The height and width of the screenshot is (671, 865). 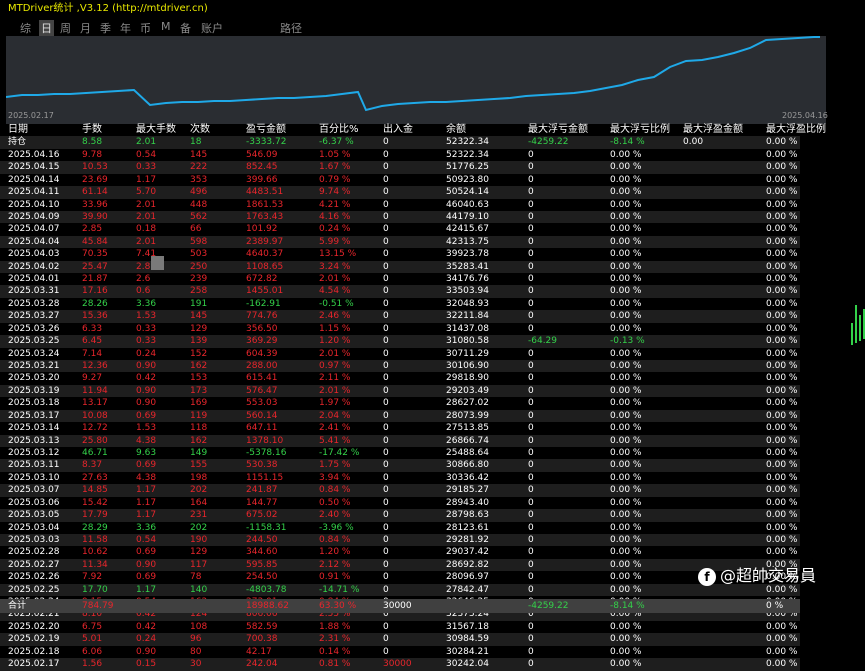 What do you see at coordinates (265, 440) in the screenshot?
I see `cell-pnl: 1378.10` at bounding box center [265, 440].